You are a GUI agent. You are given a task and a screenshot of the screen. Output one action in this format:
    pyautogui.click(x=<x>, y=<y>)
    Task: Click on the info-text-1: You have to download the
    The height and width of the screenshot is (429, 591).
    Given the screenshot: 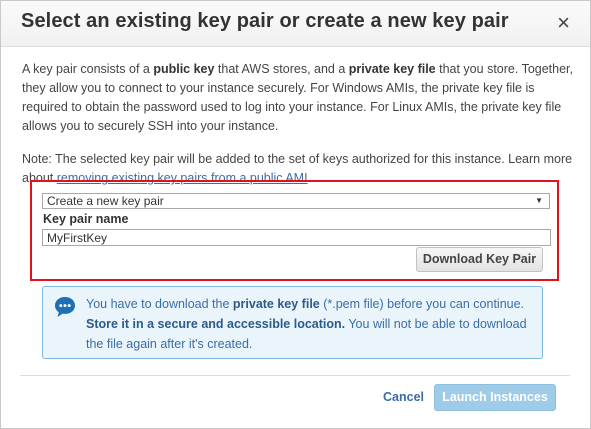 What is the action you would take?
    pyautogui.click(x=159, y=304)
    